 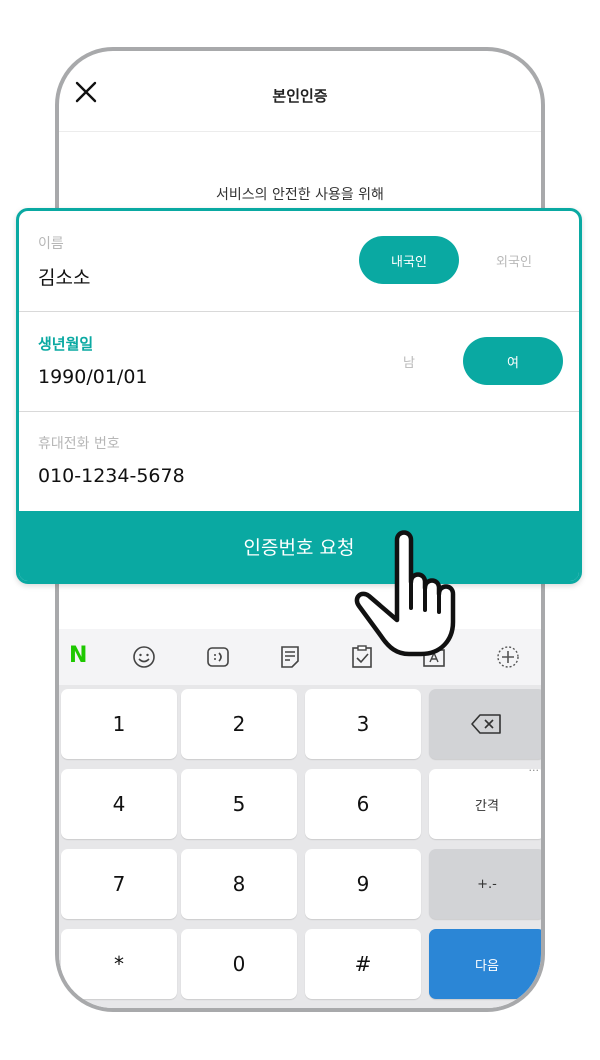 I want to click on emoji-icon, so click(x=144, y=657).